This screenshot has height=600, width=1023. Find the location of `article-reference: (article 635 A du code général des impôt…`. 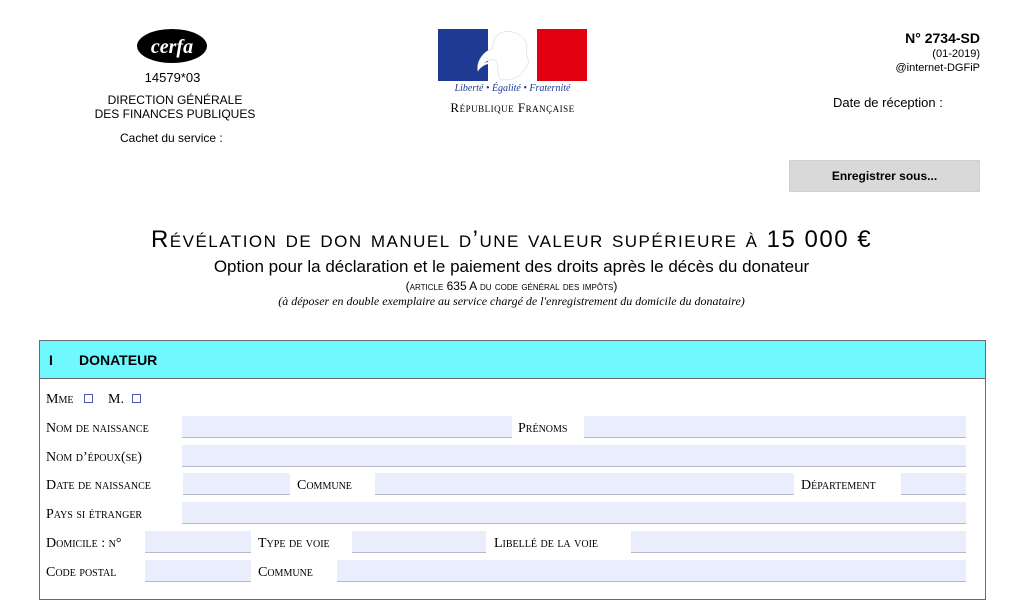

article-reference: (article 635 A du code général des impôt… is located at coordinates (511, 286).